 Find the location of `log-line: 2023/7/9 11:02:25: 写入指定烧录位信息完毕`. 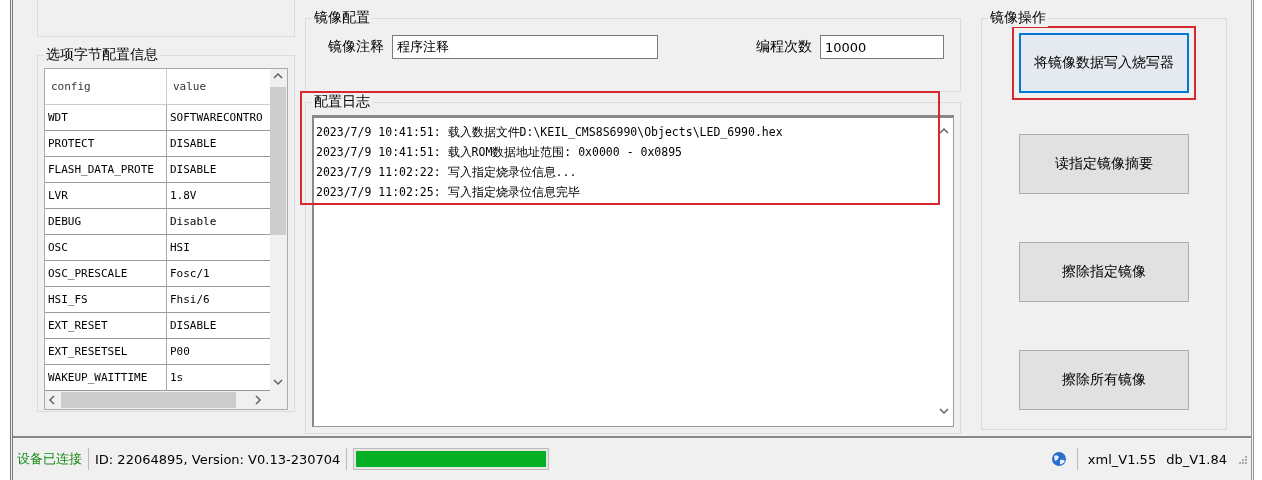

log-line: 2023/7/9 11:02:25: 写入指定烧录位信息完毕 is located at coordinates (448, 192).